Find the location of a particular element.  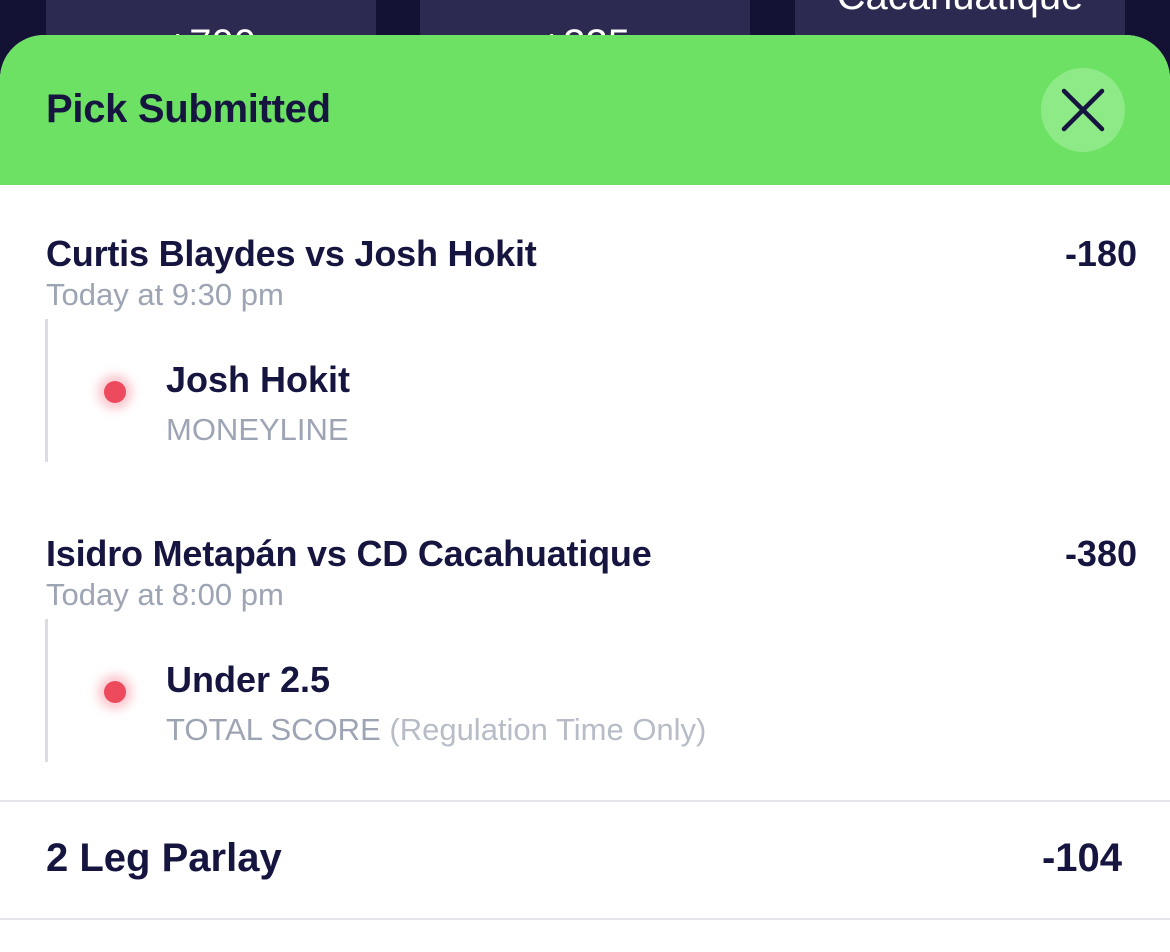

leg-market-note: (Regulation Time Only) is located at coordinates (548, 729).